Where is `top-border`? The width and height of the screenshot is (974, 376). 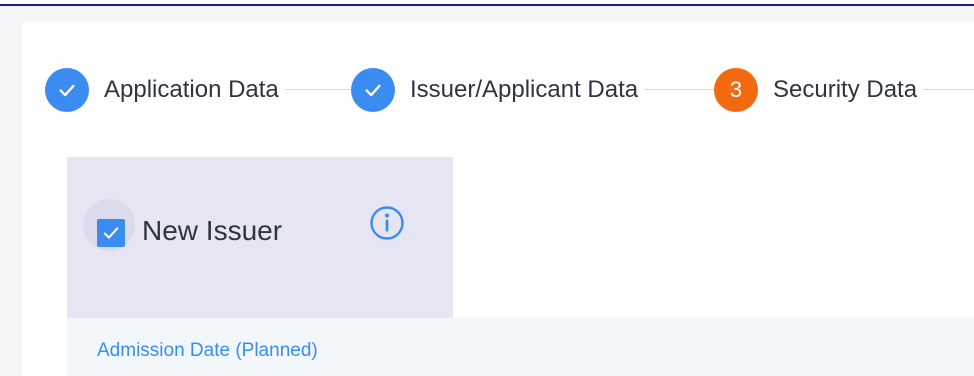
top-border is located at coordinates (487, 3).